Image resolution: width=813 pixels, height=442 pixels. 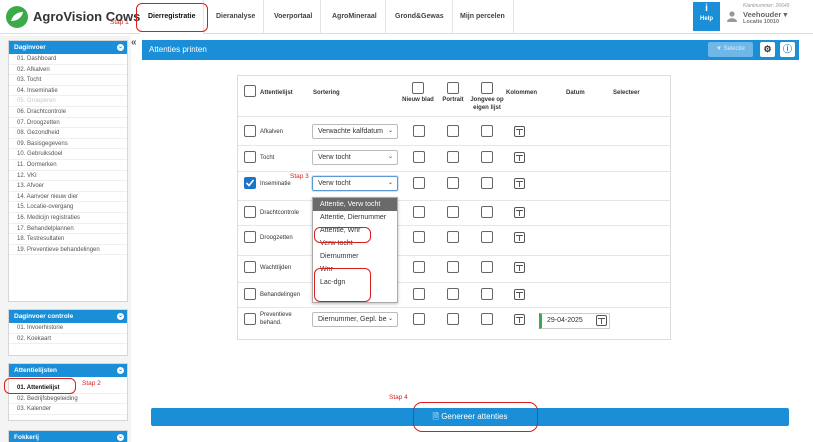 I want to click on dropdown-option: Attentie, Verw tocht, so click(x=355, y=204).